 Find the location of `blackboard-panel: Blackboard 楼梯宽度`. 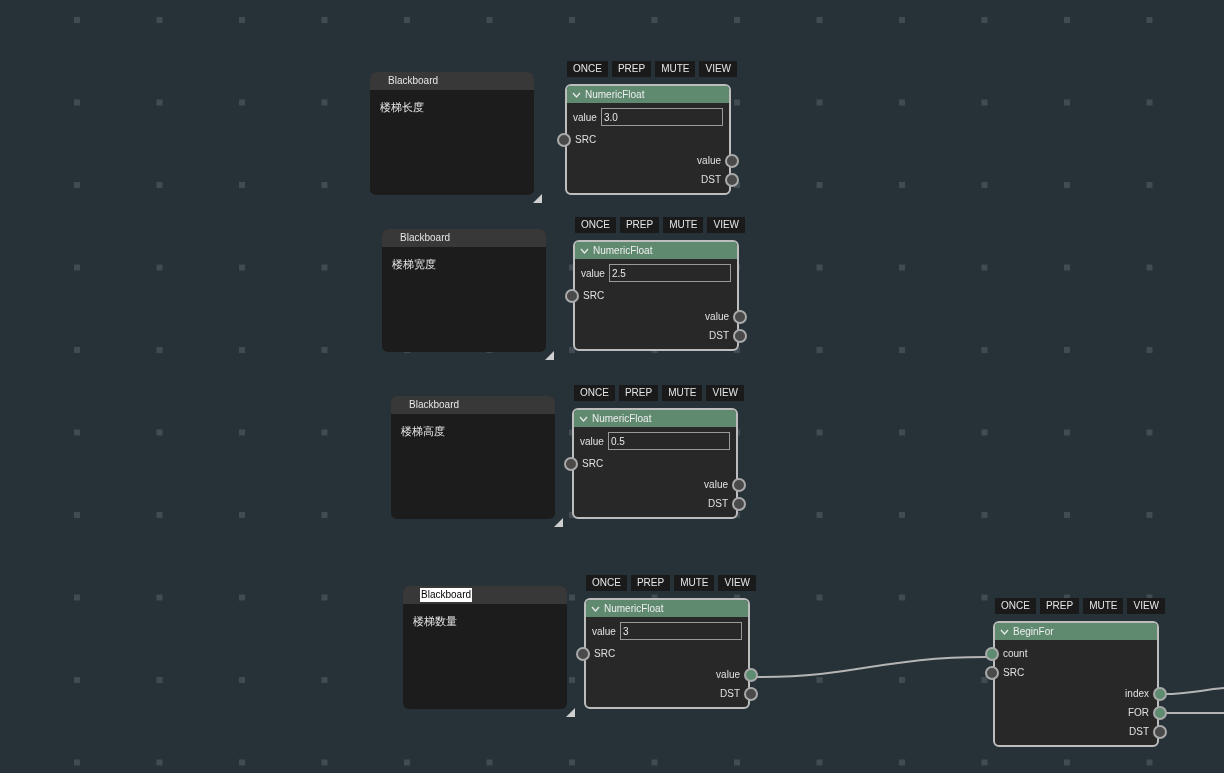

blackboard-panel: Blackboard 楼梯宽度 is located at coordinates (464, 290).